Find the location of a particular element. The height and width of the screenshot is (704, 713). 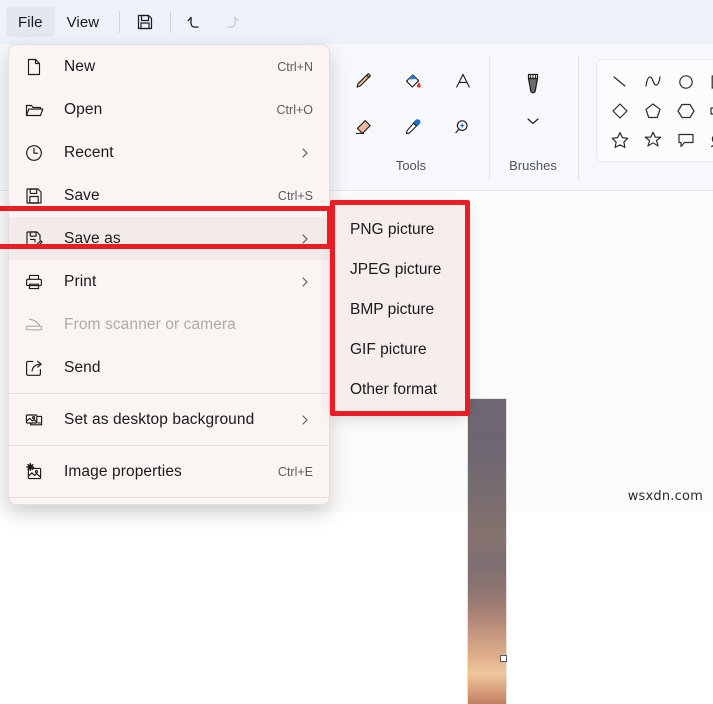

scanner-icon is located at coordinates (39, 325).